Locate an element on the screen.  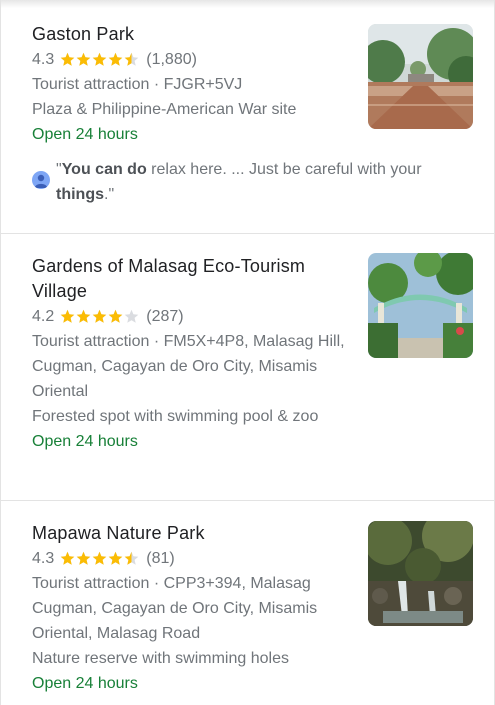
result-title: Gardens of Malasag Eco-Tourism Village is located at coordinates (192, 279).